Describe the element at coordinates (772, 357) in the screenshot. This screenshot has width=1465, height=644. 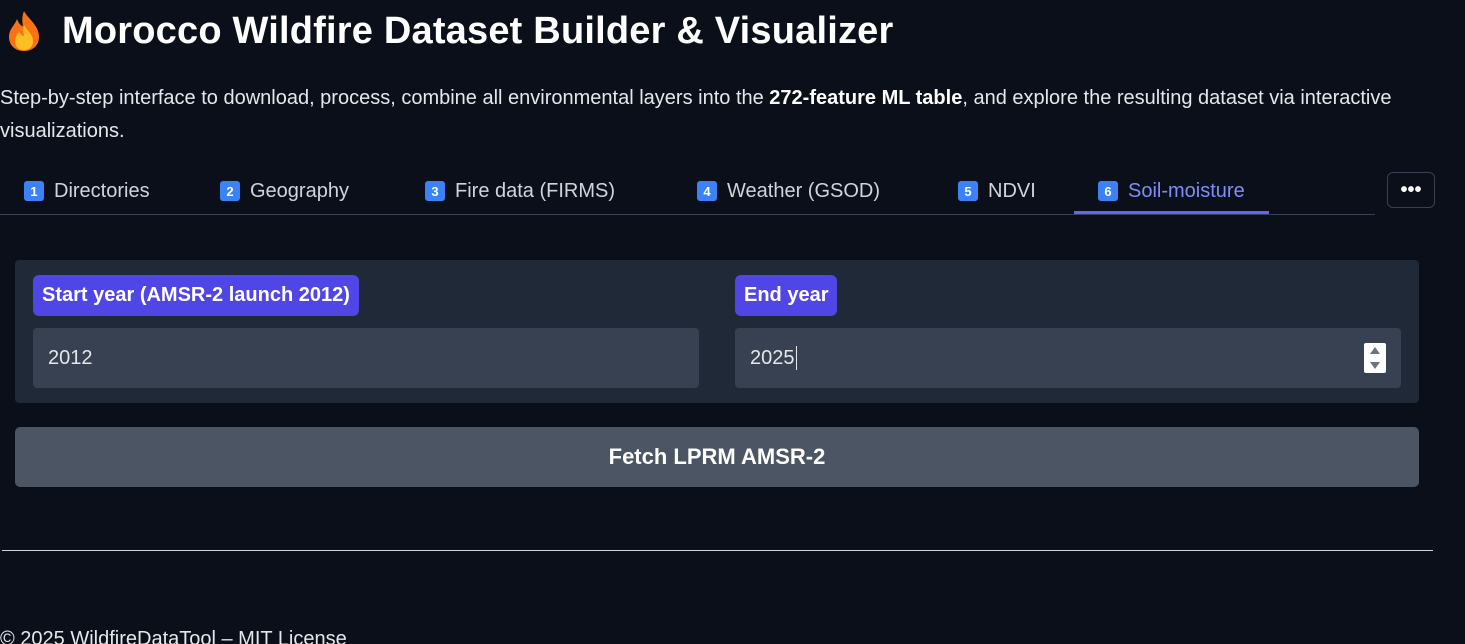
I see `end-year-value: 2025` at that location.